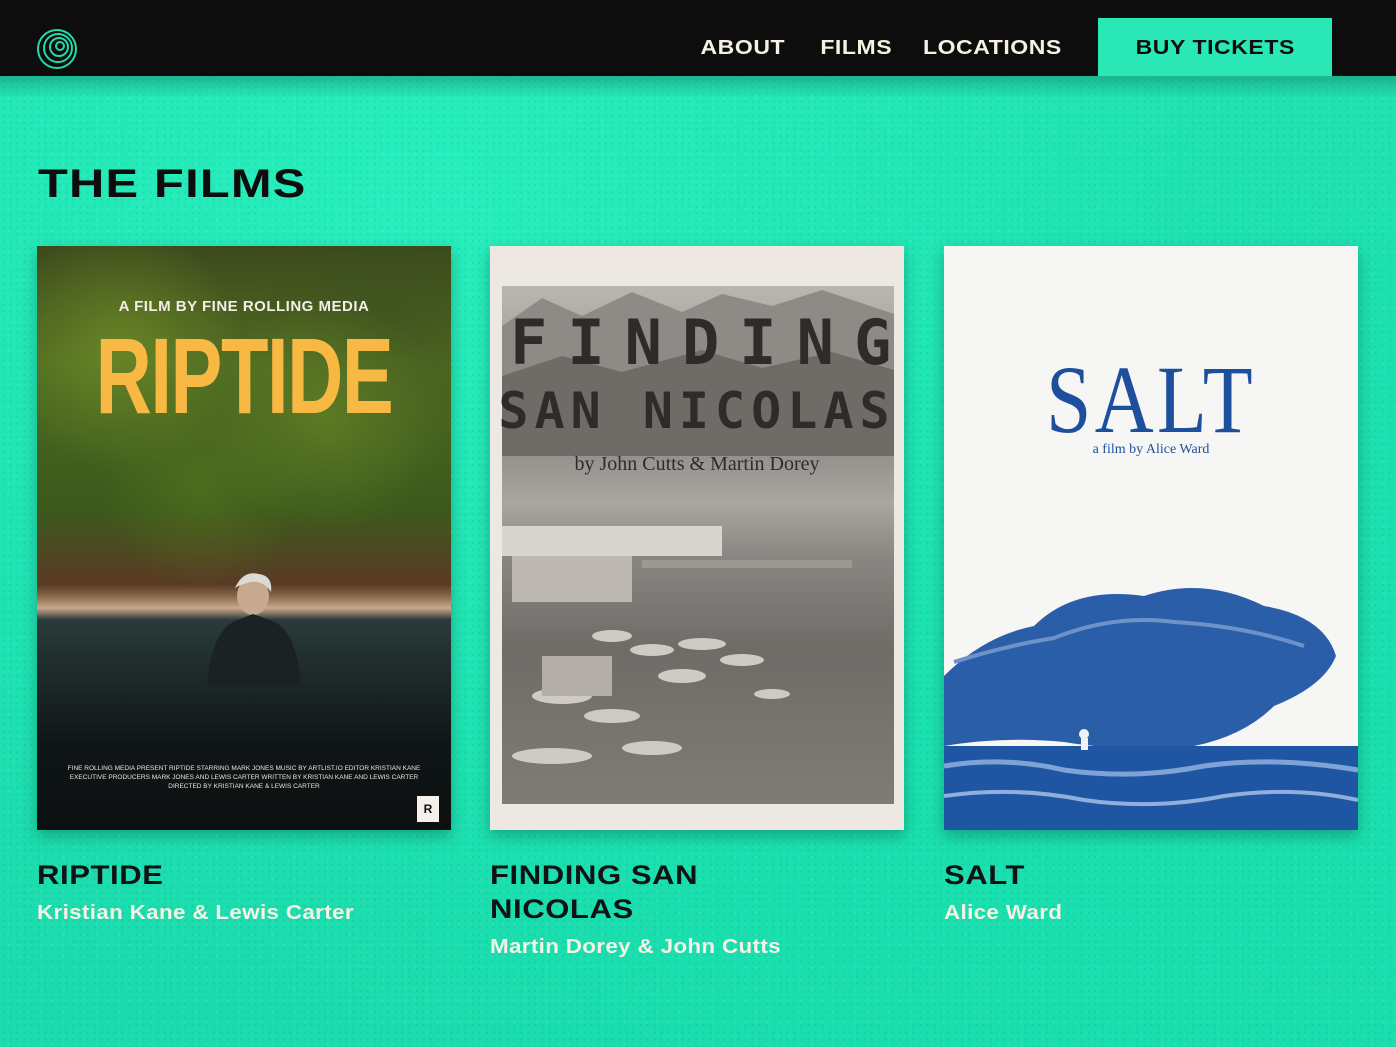  What do you see at coordinates (1082, 875) in the screenshot?
I see `film-title: SALT` at bounding box center [1082, 875].